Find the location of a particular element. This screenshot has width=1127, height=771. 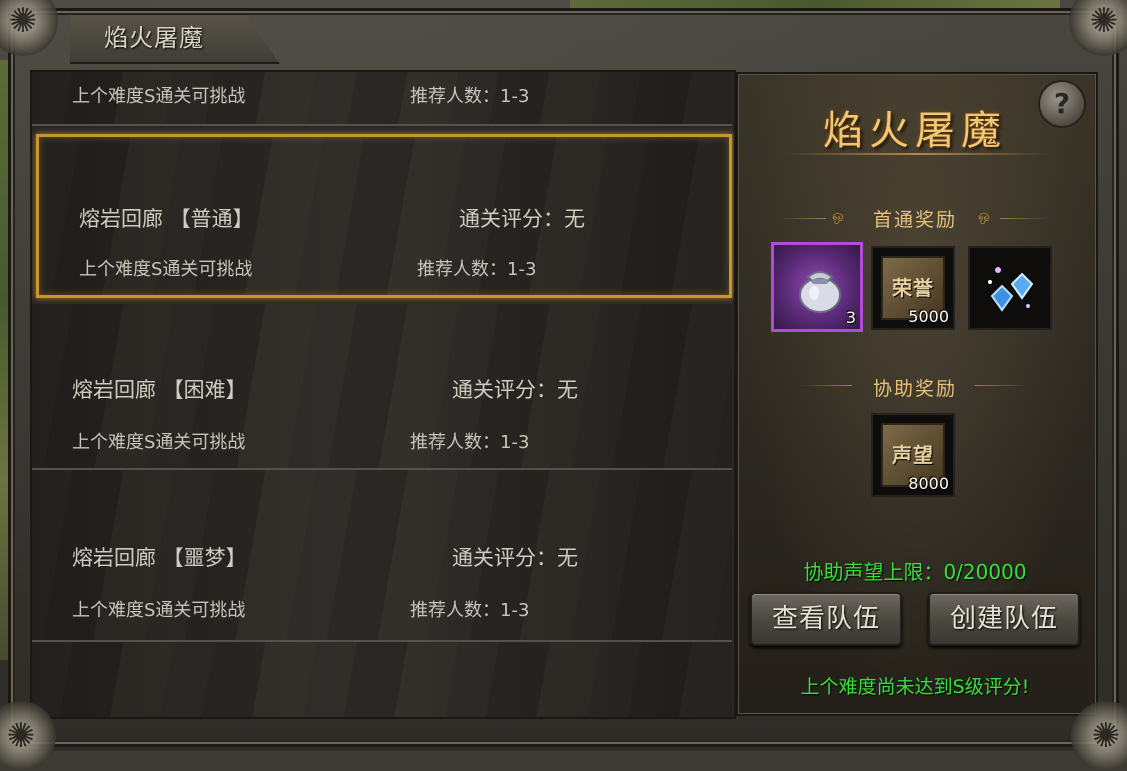

background-terrain-left is located at coordinates (5, 360).